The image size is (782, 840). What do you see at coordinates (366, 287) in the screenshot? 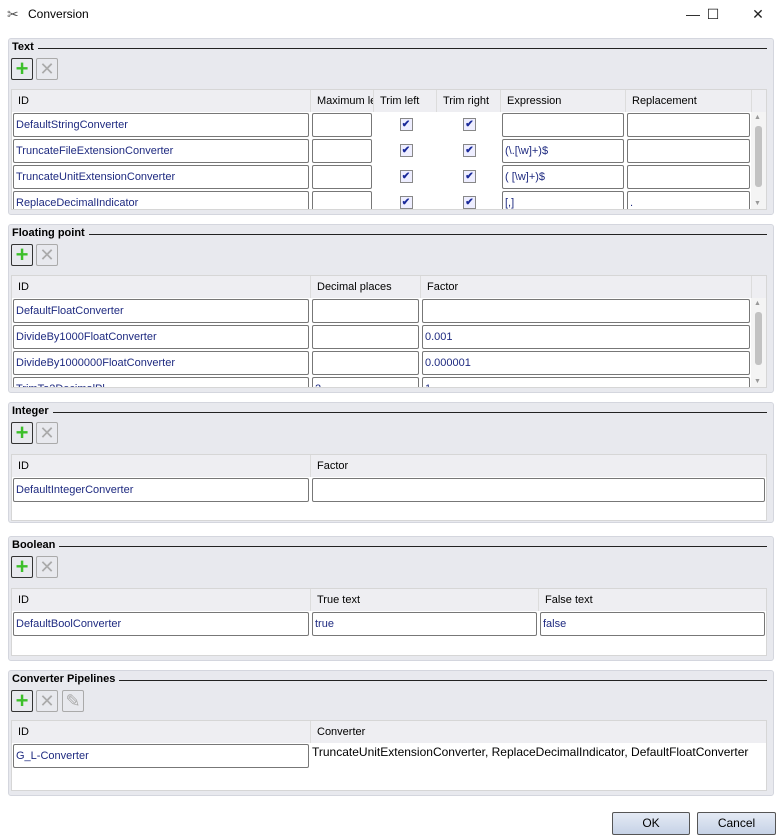
I see `column-header: Decimal places` at bounding box center [366, 287].